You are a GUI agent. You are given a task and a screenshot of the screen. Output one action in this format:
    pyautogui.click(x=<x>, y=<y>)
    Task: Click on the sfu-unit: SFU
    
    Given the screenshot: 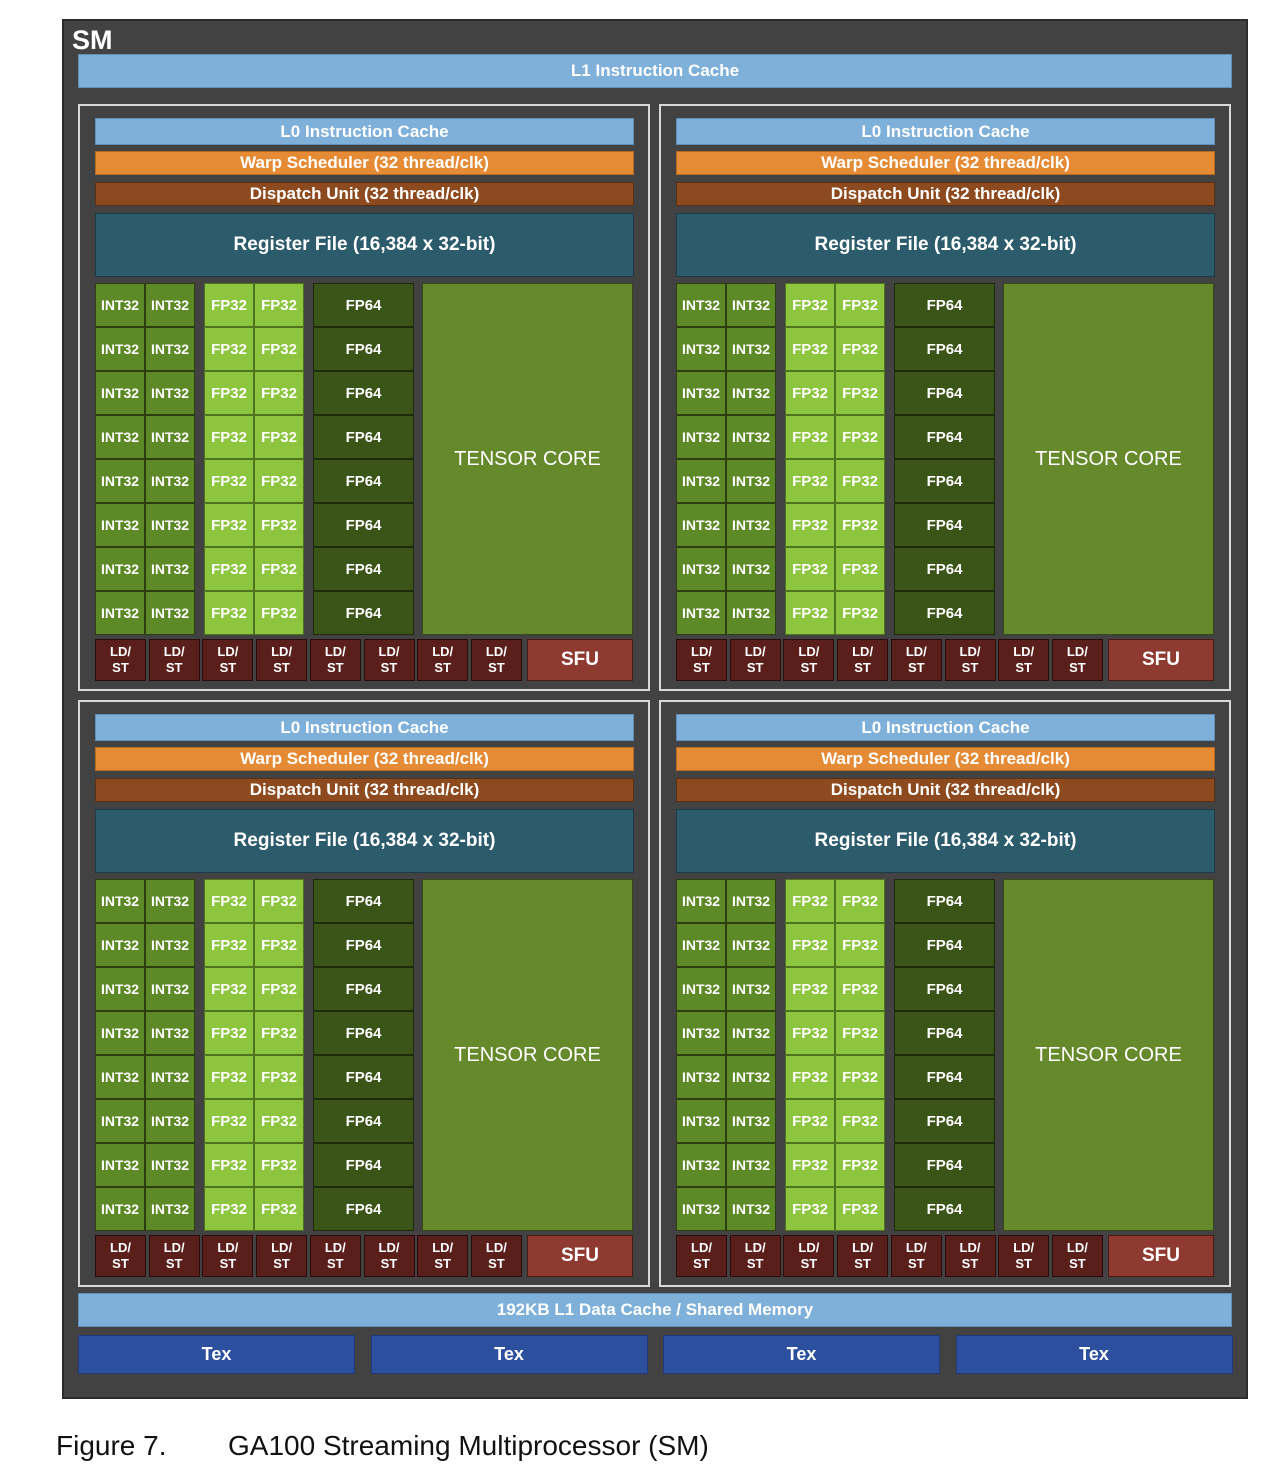 What is the action you would take?
    pyautogui.click(x=1161, y=660)
    